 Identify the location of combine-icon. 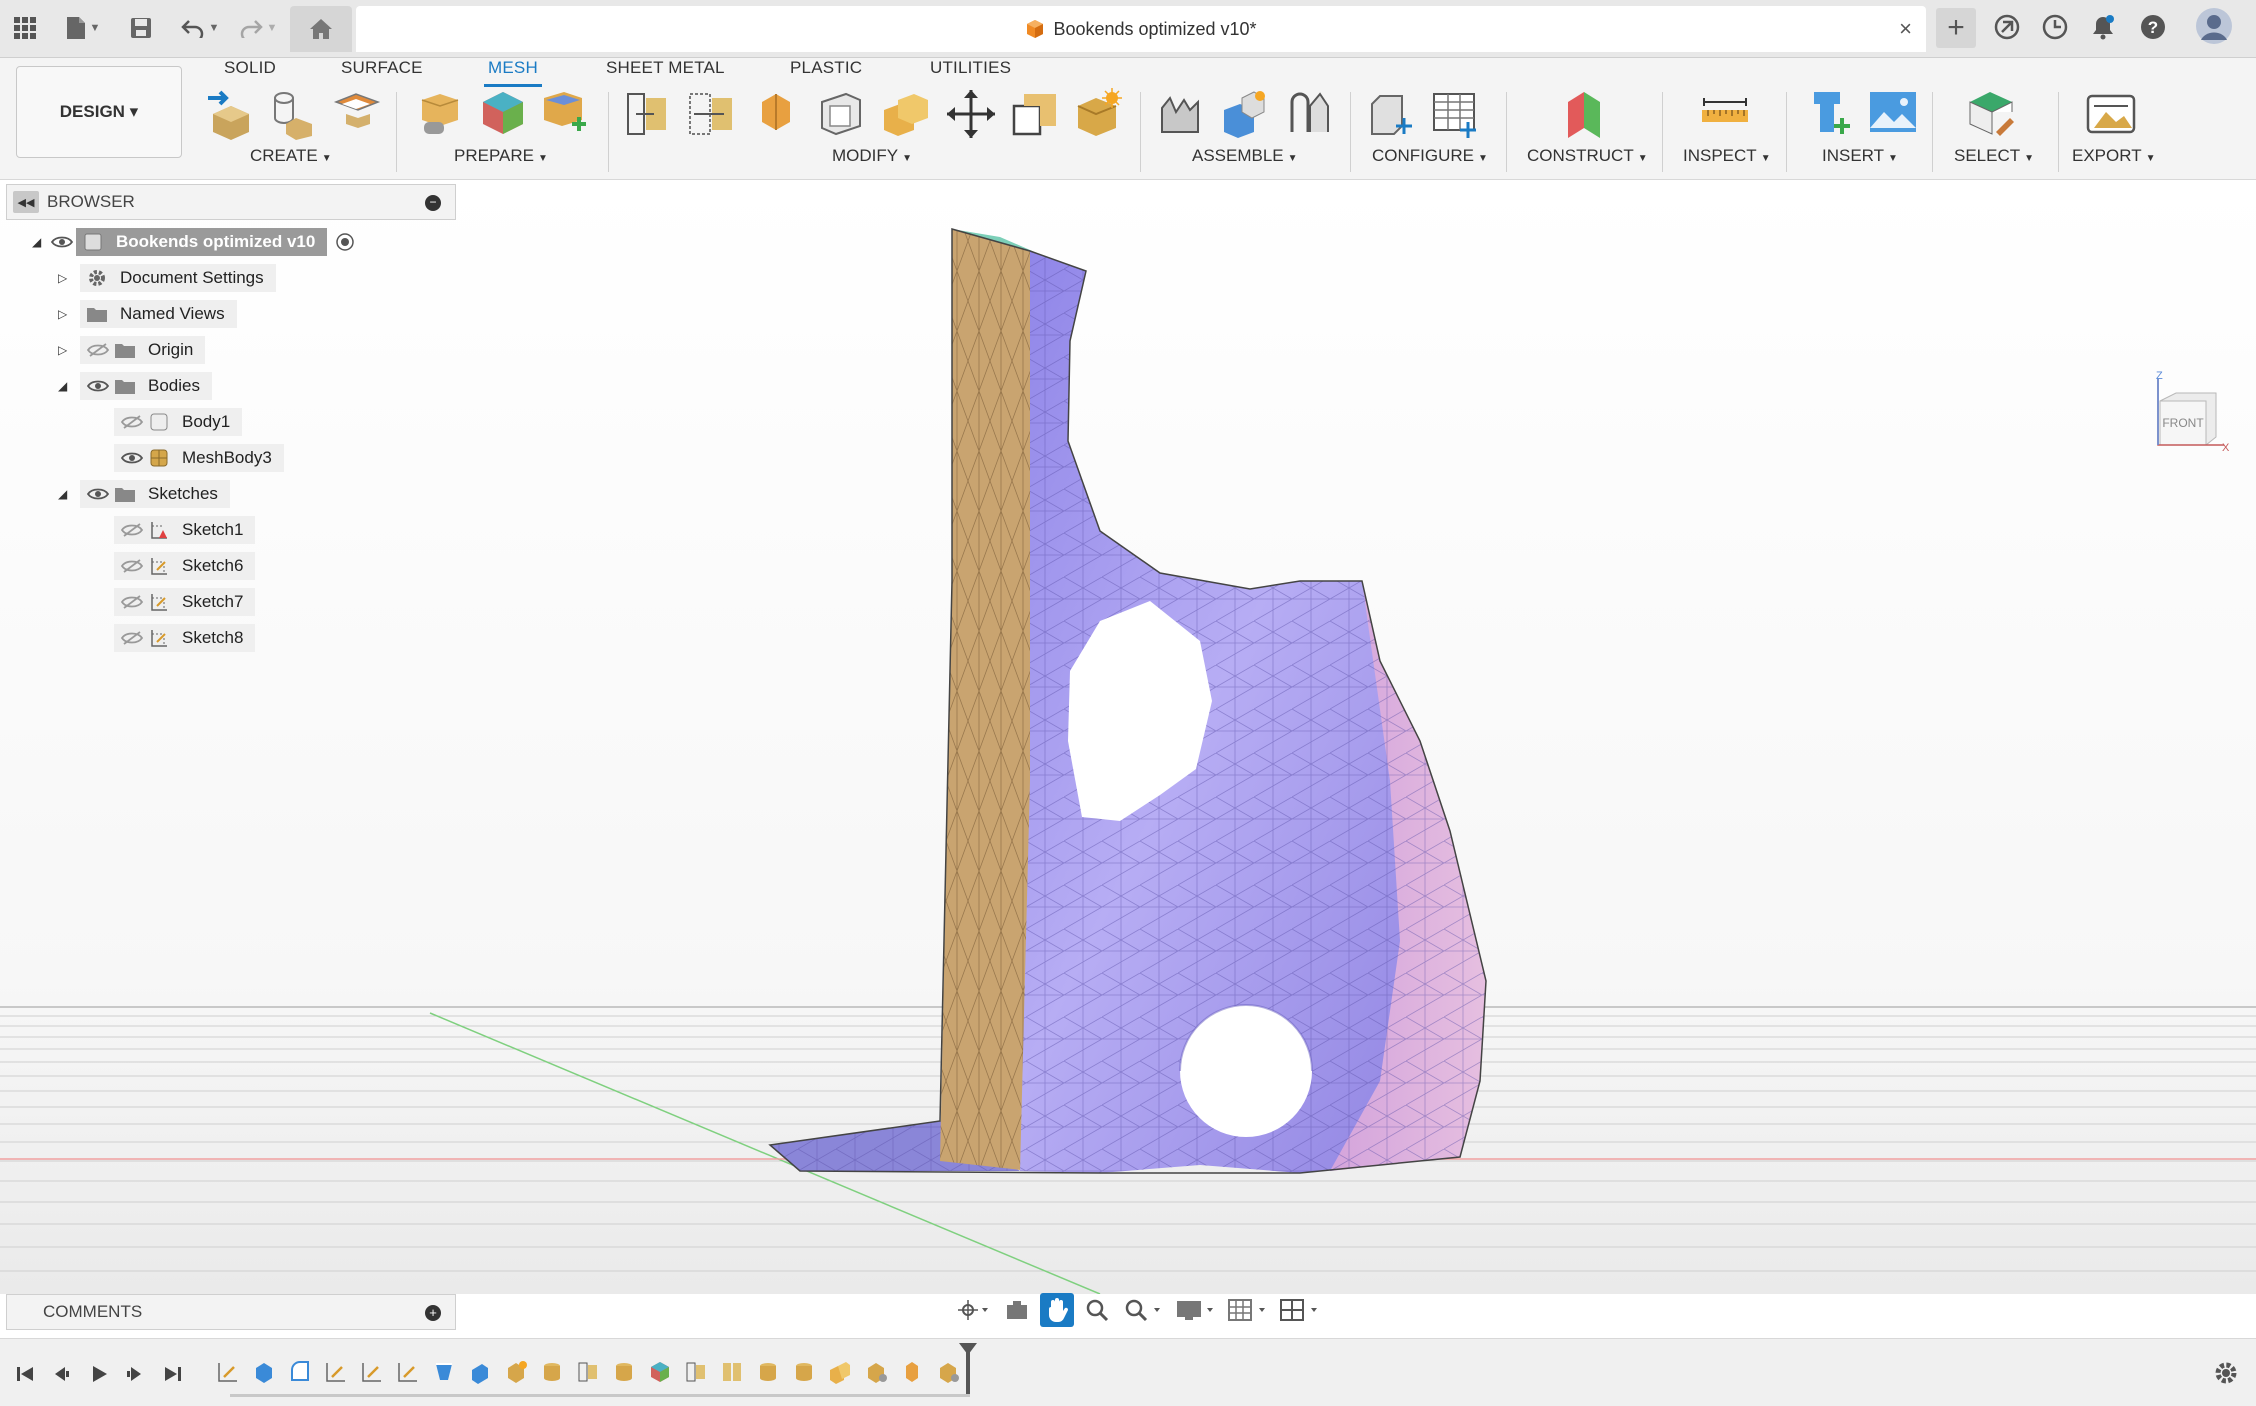
(905, 114).